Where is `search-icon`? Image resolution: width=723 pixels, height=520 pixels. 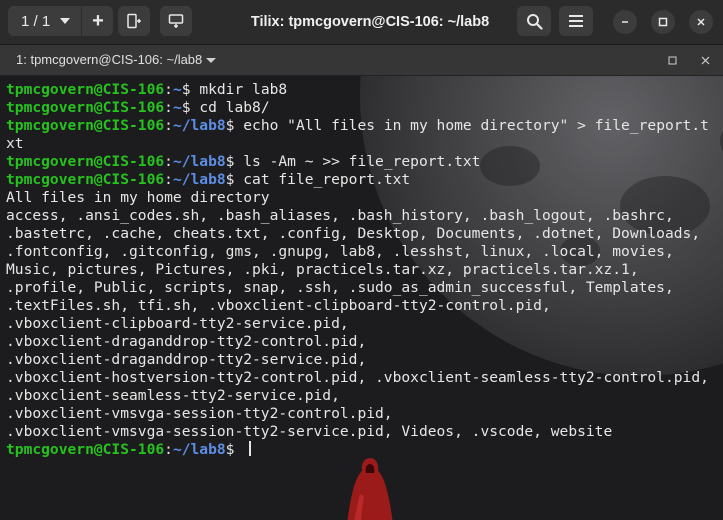 search-icon is located at coordinates (534, 21).